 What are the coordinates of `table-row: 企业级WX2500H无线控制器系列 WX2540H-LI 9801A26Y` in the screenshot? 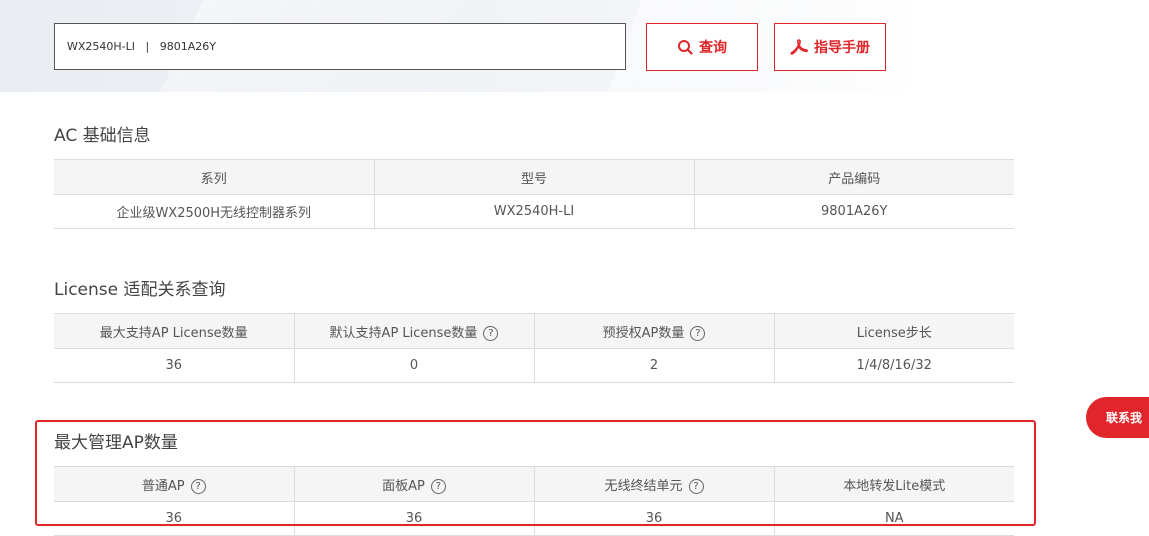 It's located at (534, 211).